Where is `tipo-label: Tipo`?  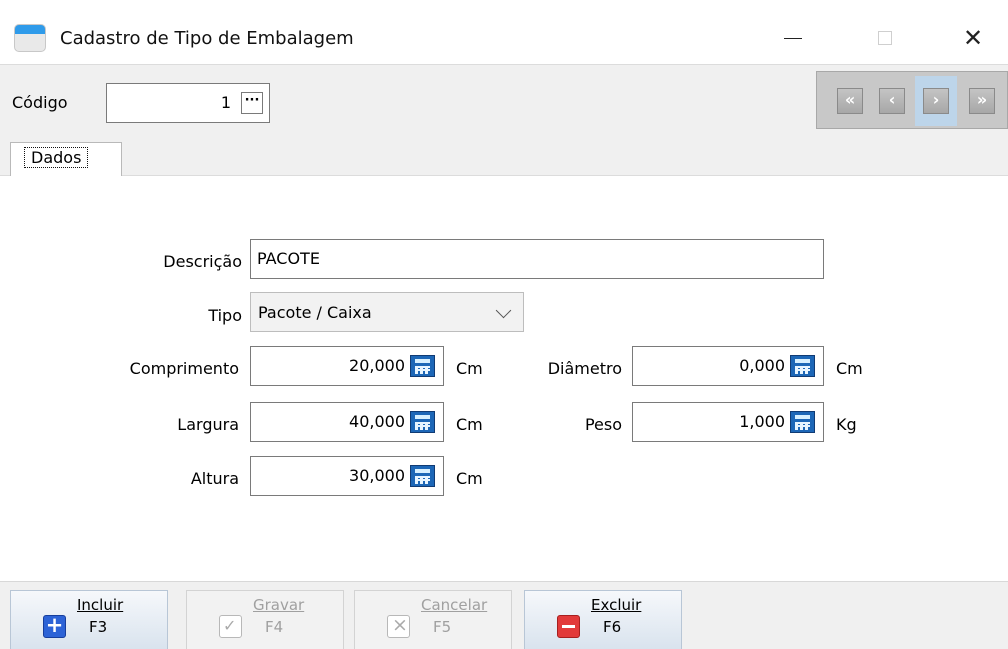
tipo-label: Tipo is located at coordinates (225, 315).